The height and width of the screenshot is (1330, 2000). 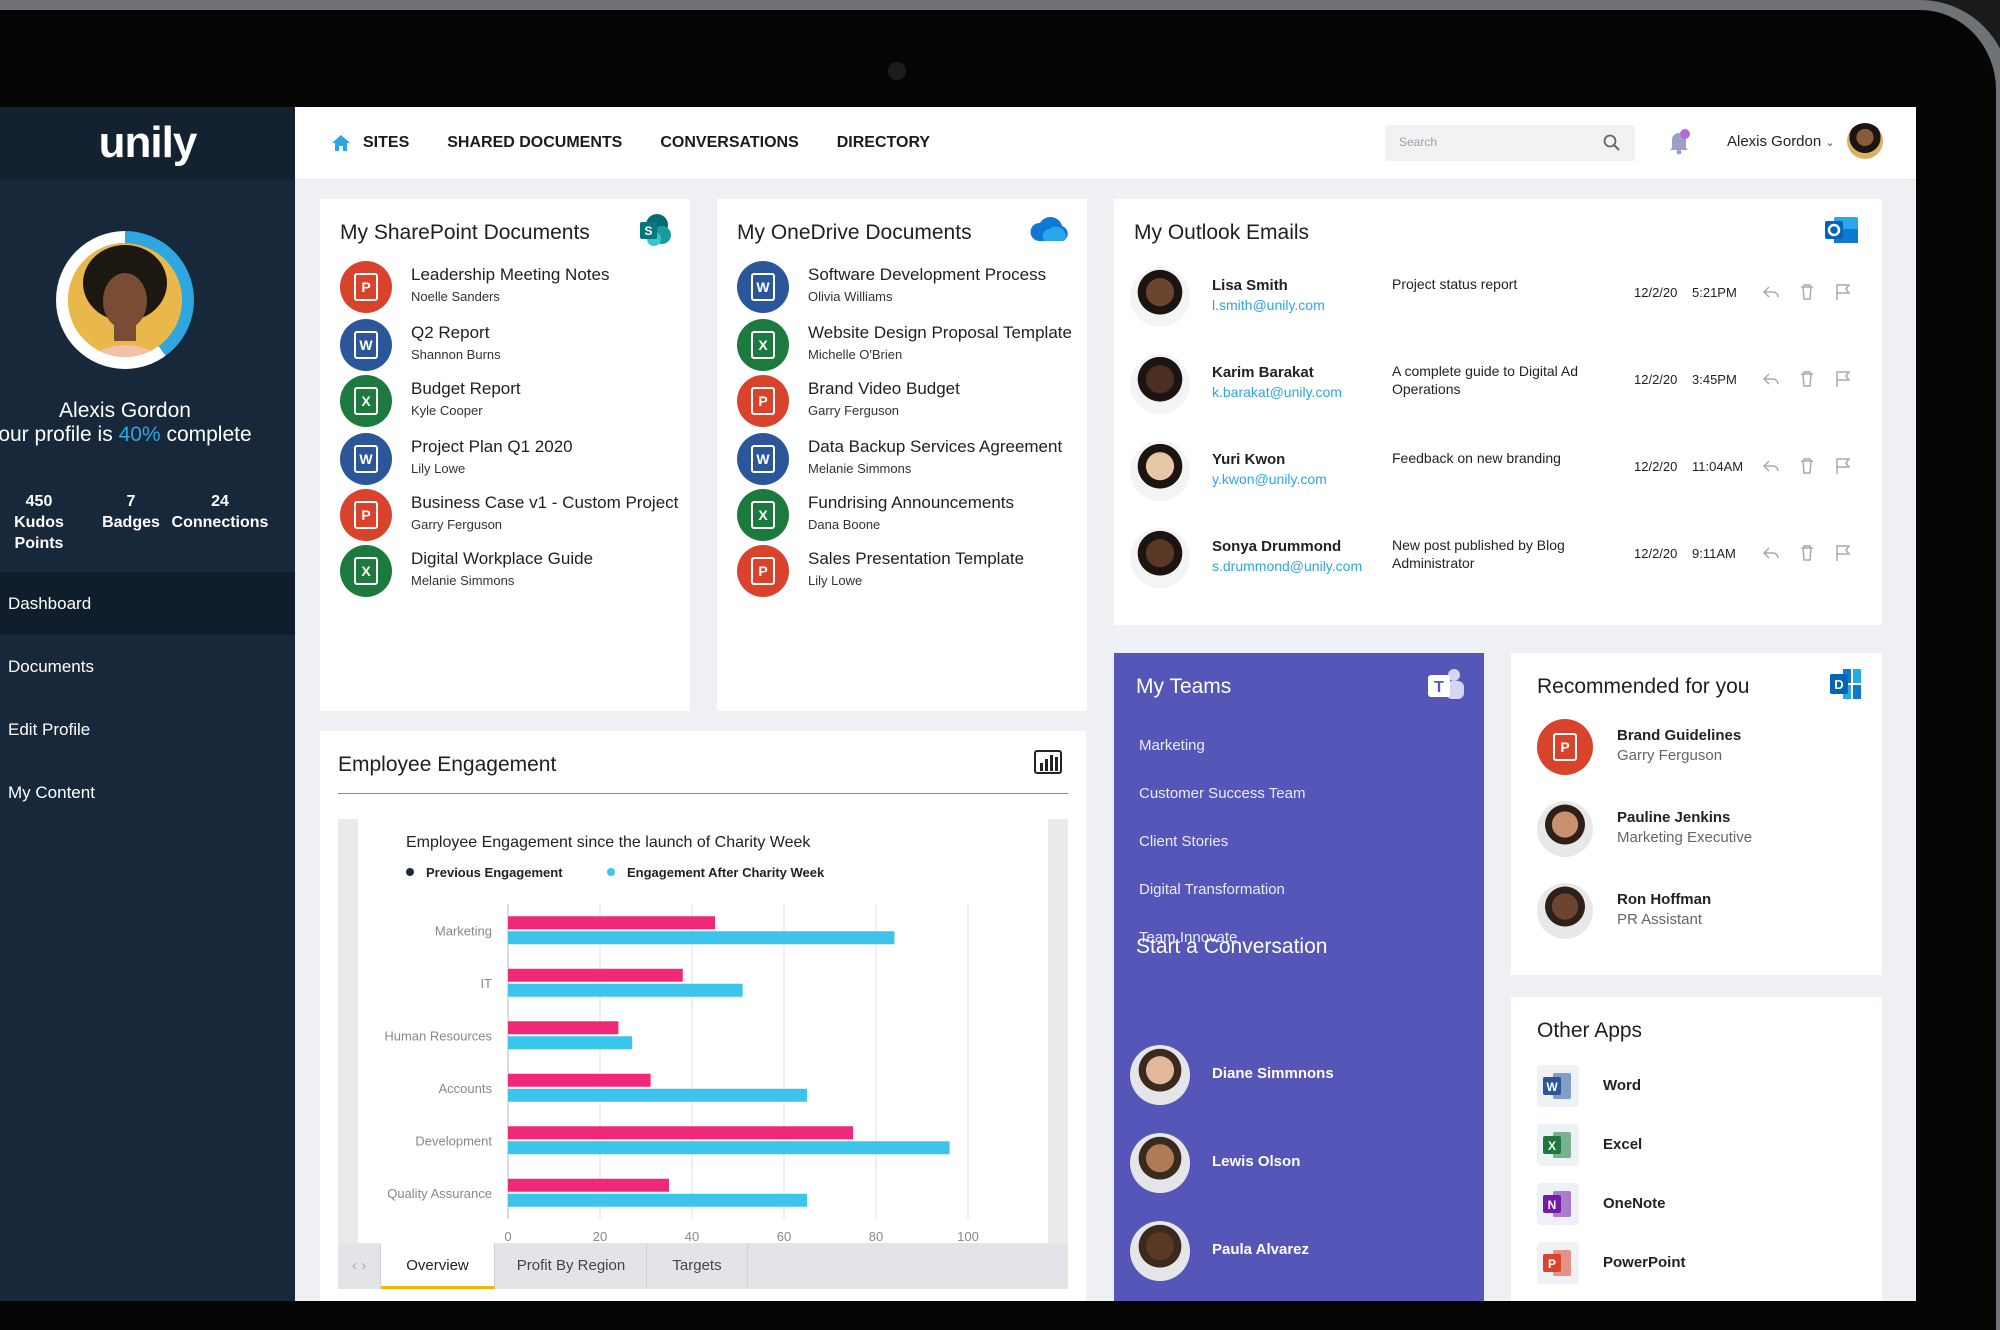 I want to click on sender-email: s.drummond@unily.com, so click(x=1287, y=566).